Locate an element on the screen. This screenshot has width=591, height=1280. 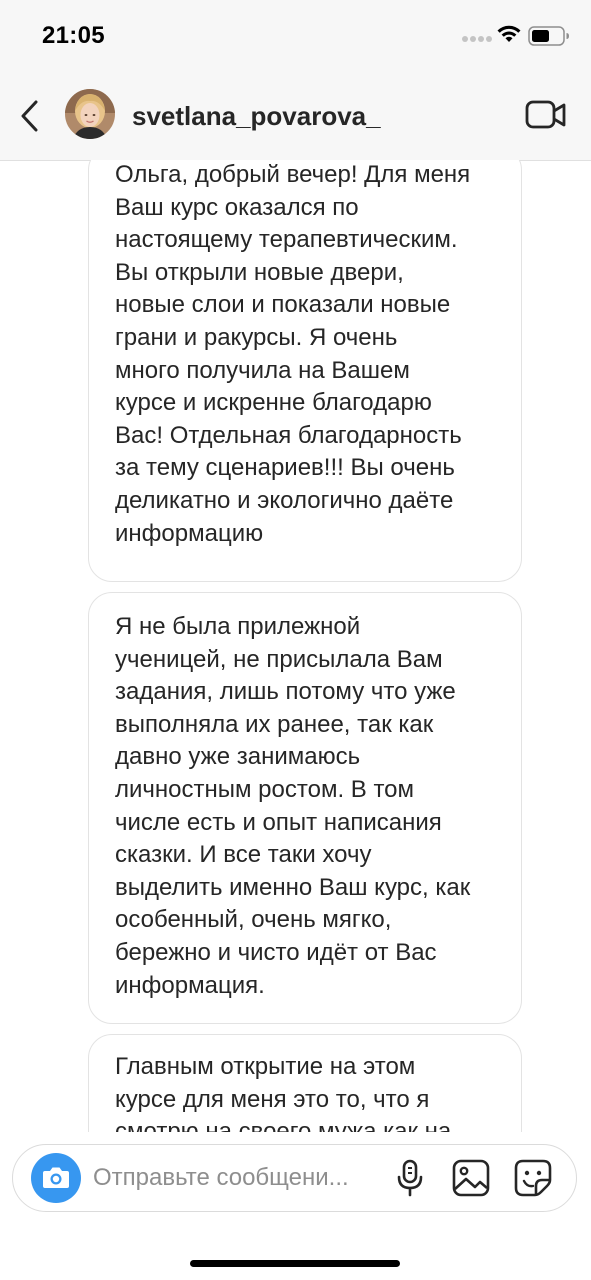
battery-icon is located at coordinates (548, 36).